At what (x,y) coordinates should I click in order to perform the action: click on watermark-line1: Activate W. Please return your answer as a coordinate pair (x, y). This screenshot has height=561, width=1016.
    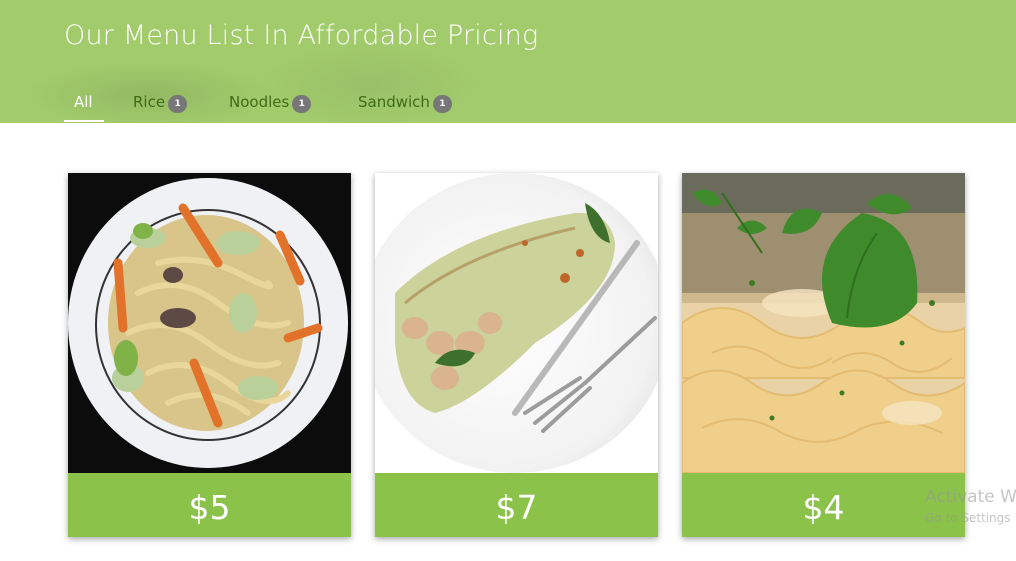
    Looking at the image, I should click on (970, 497).